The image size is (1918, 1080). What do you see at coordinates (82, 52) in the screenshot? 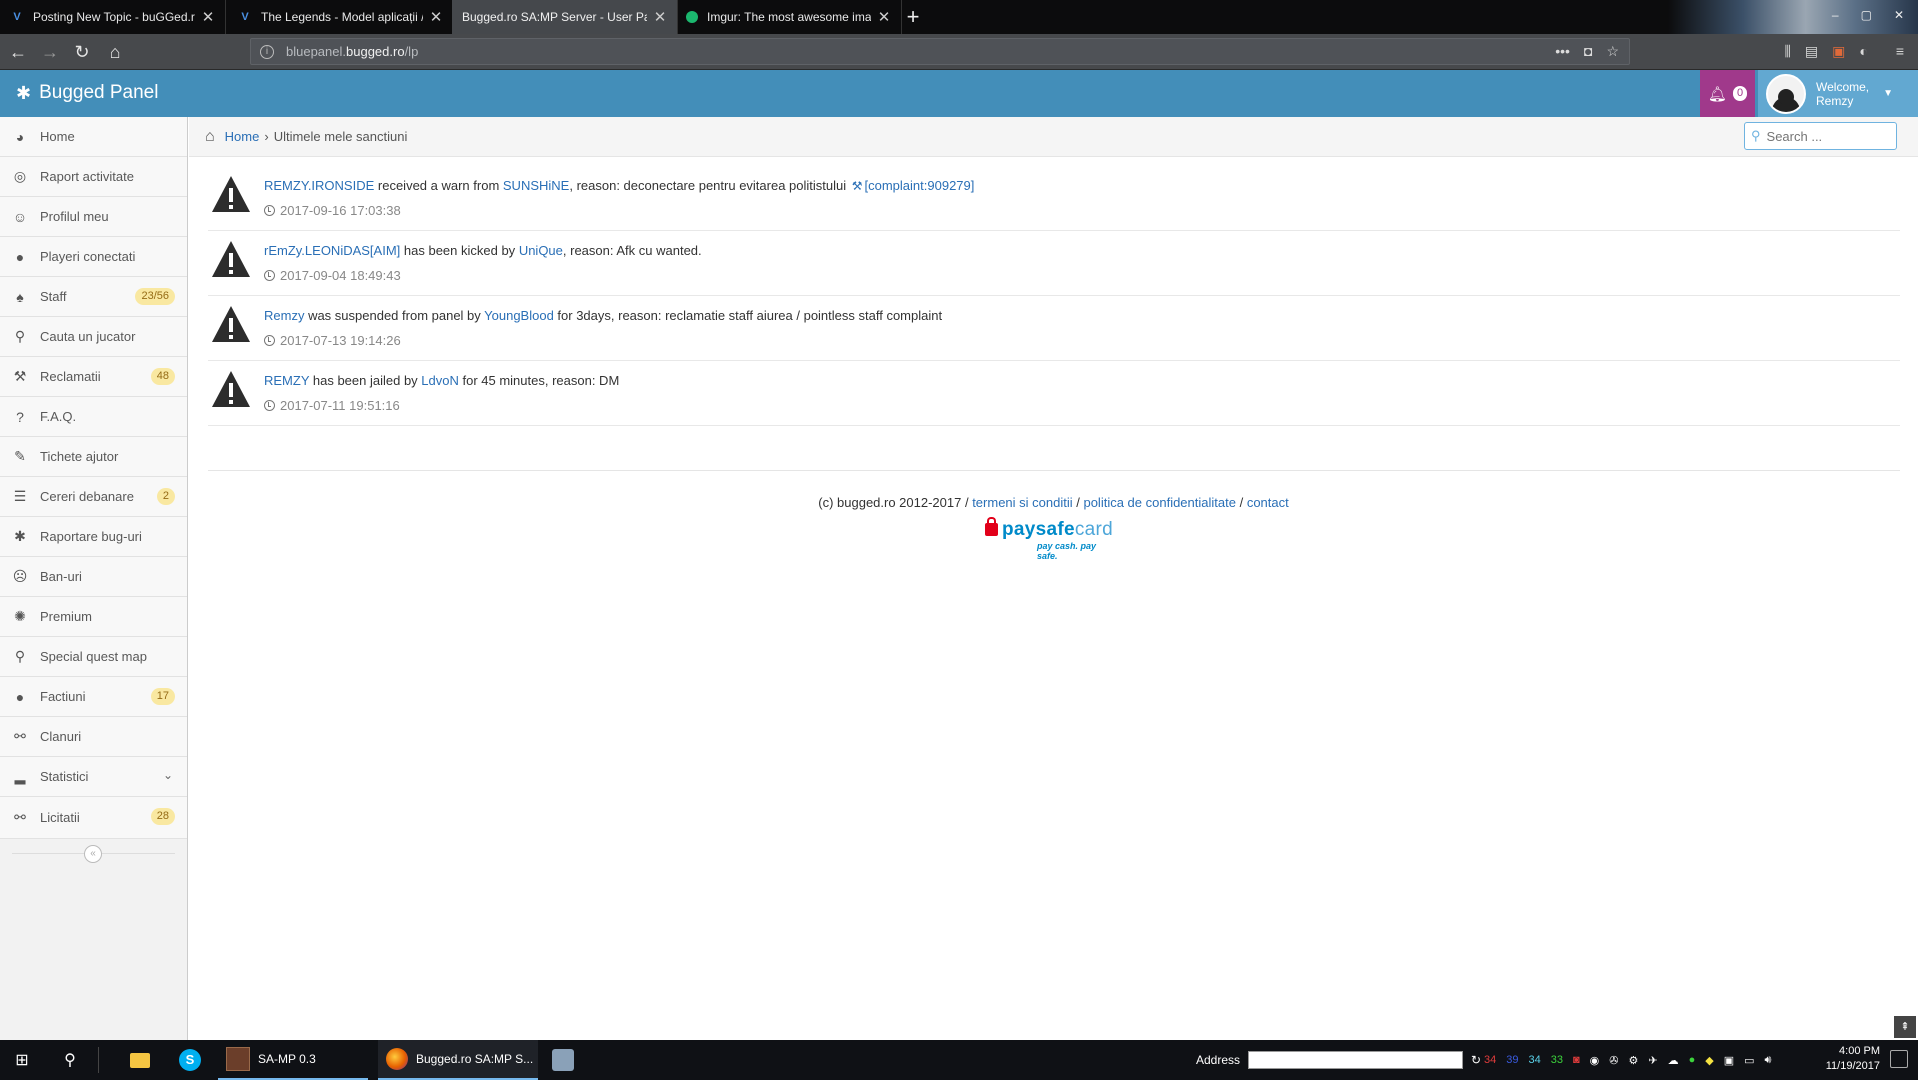
I see `reload-icon: ↻` at bounding box center [82, 52].